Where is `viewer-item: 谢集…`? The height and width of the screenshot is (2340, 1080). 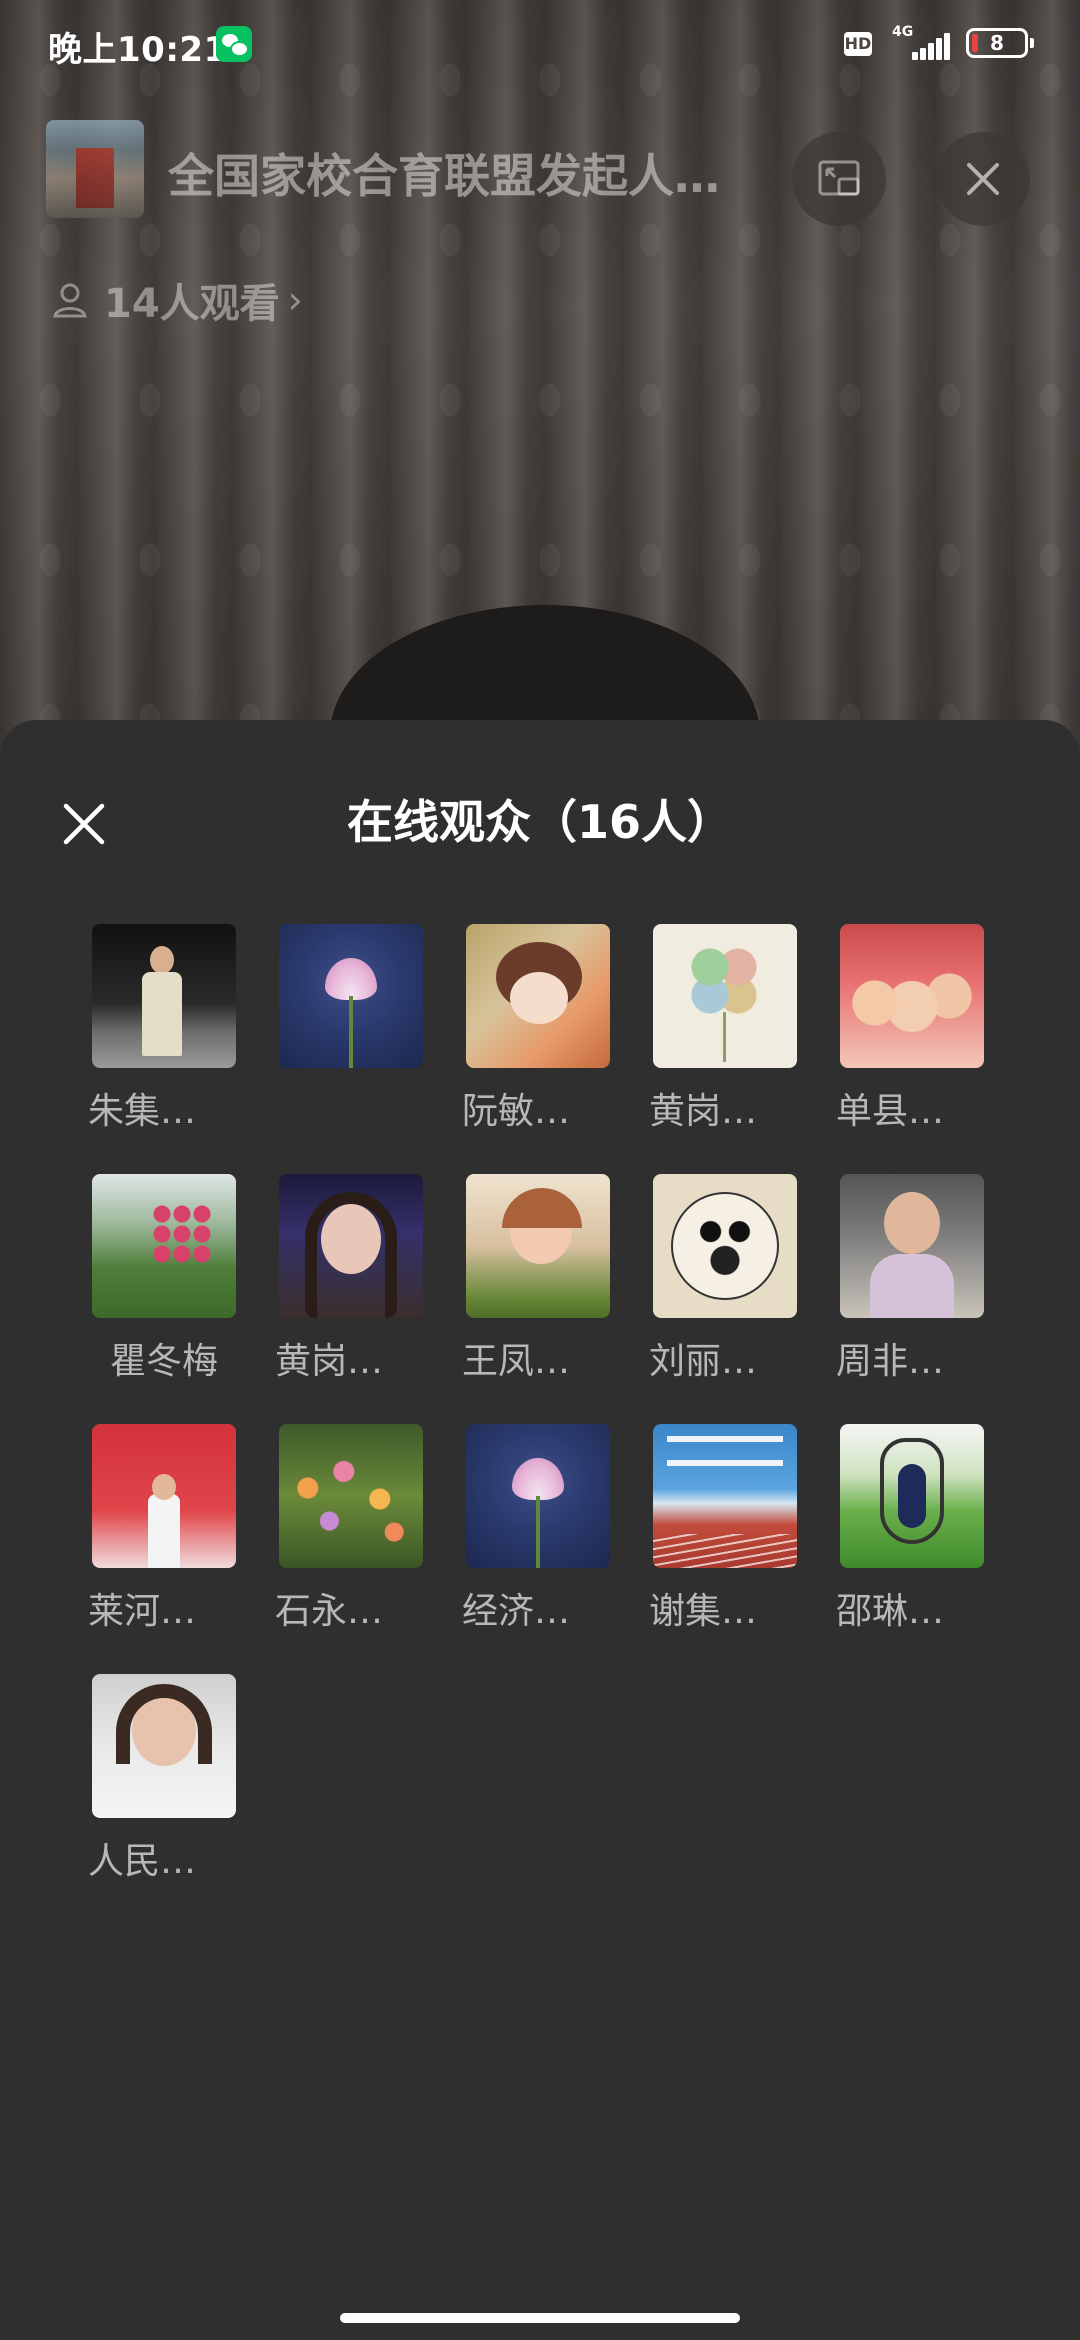 viewer-item: 谢集… is located at coordinates (723, 1529).